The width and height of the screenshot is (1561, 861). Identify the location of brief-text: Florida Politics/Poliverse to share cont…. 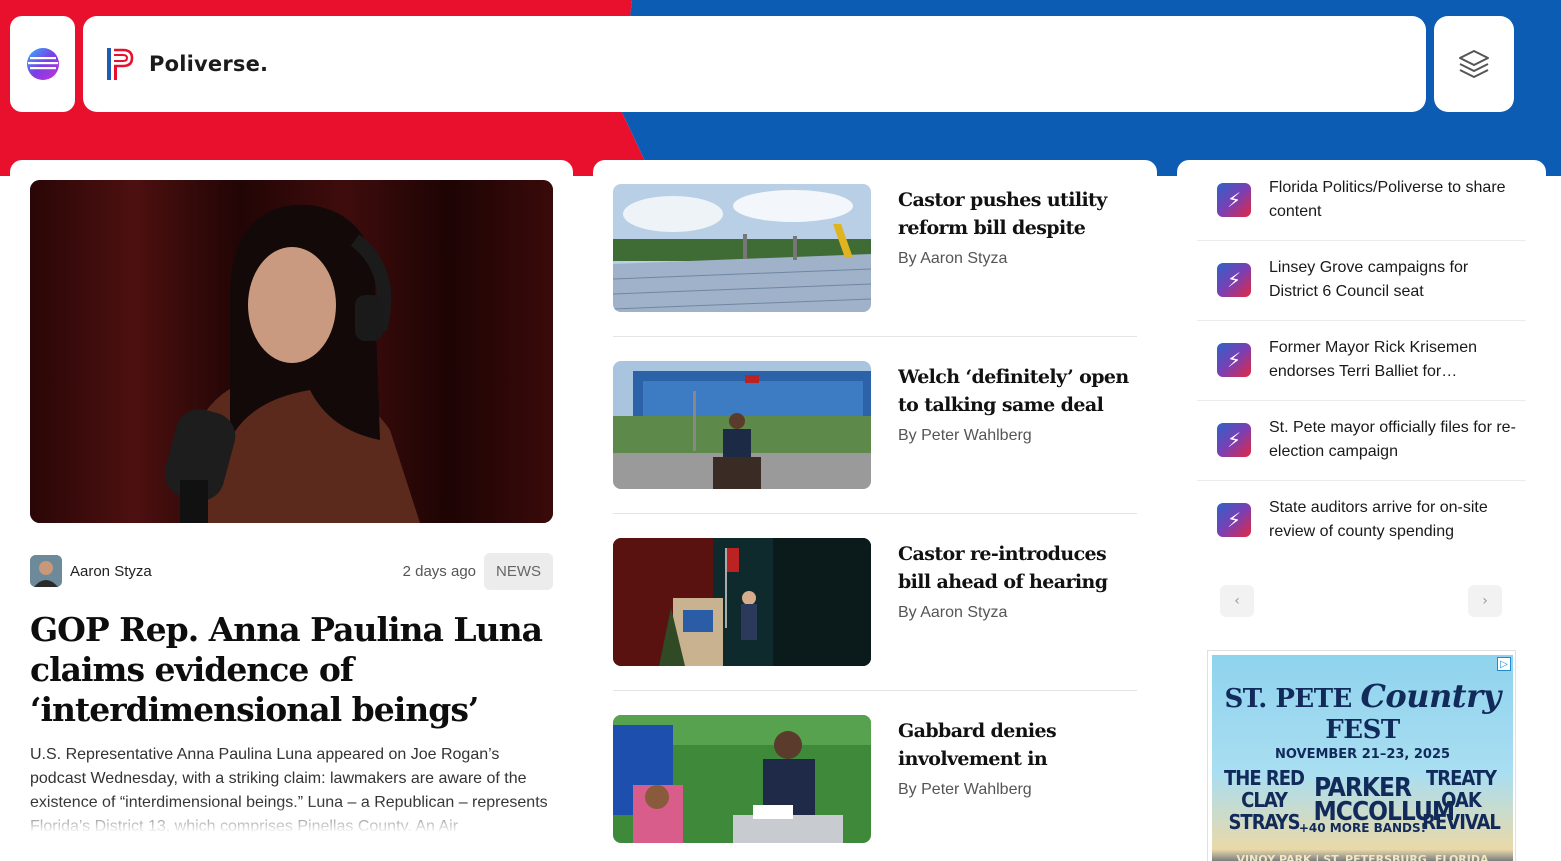
(1394, 200).